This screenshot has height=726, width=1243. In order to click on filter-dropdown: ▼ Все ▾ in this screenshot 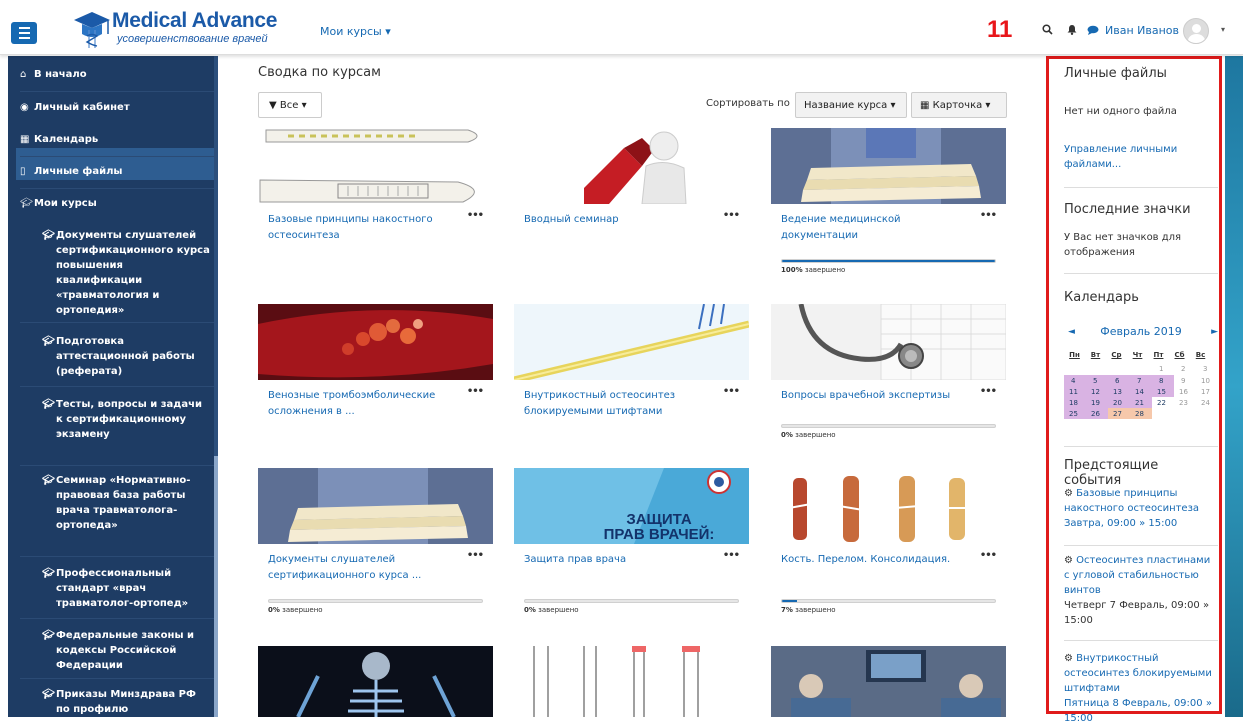, I will do `click(290, 105)`.